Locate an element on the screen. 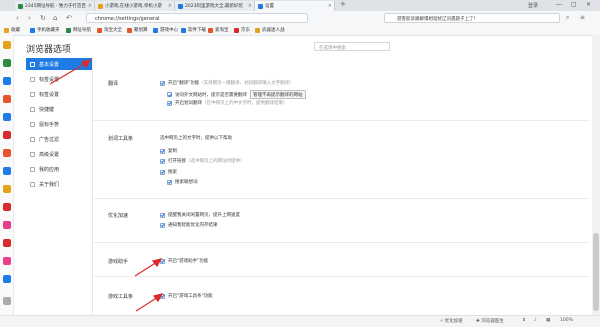 This screenshot has height=327, width=600. doctor-icon: ✚ is located at coordinates (478, 321).